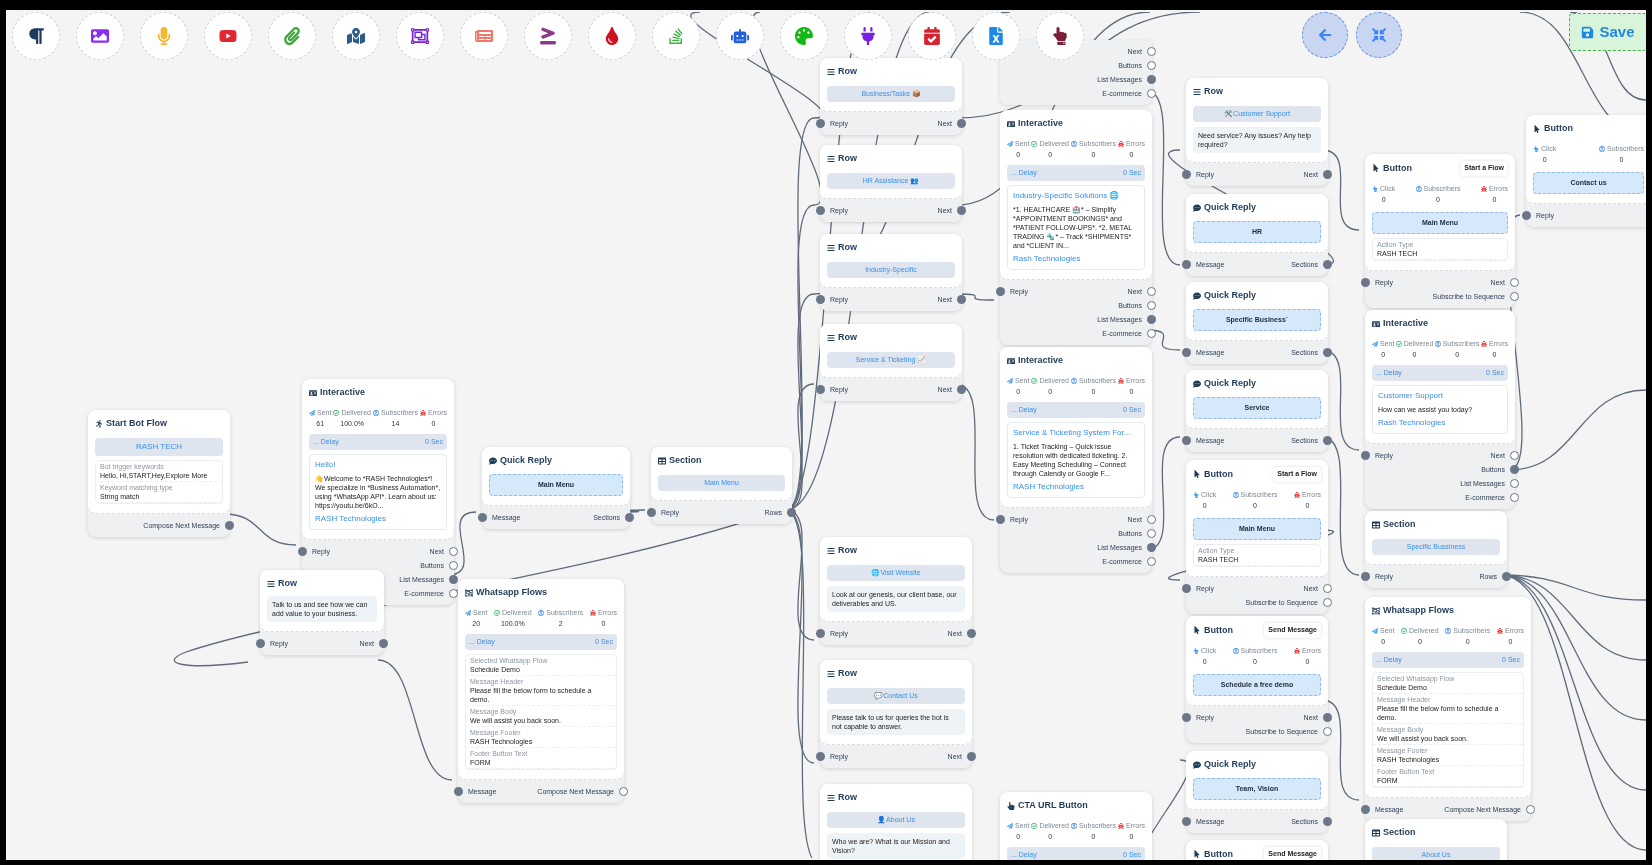  Describe the element at coordinates (326, 465) in the screenshot. I see `message-title: Hello!` at that location.